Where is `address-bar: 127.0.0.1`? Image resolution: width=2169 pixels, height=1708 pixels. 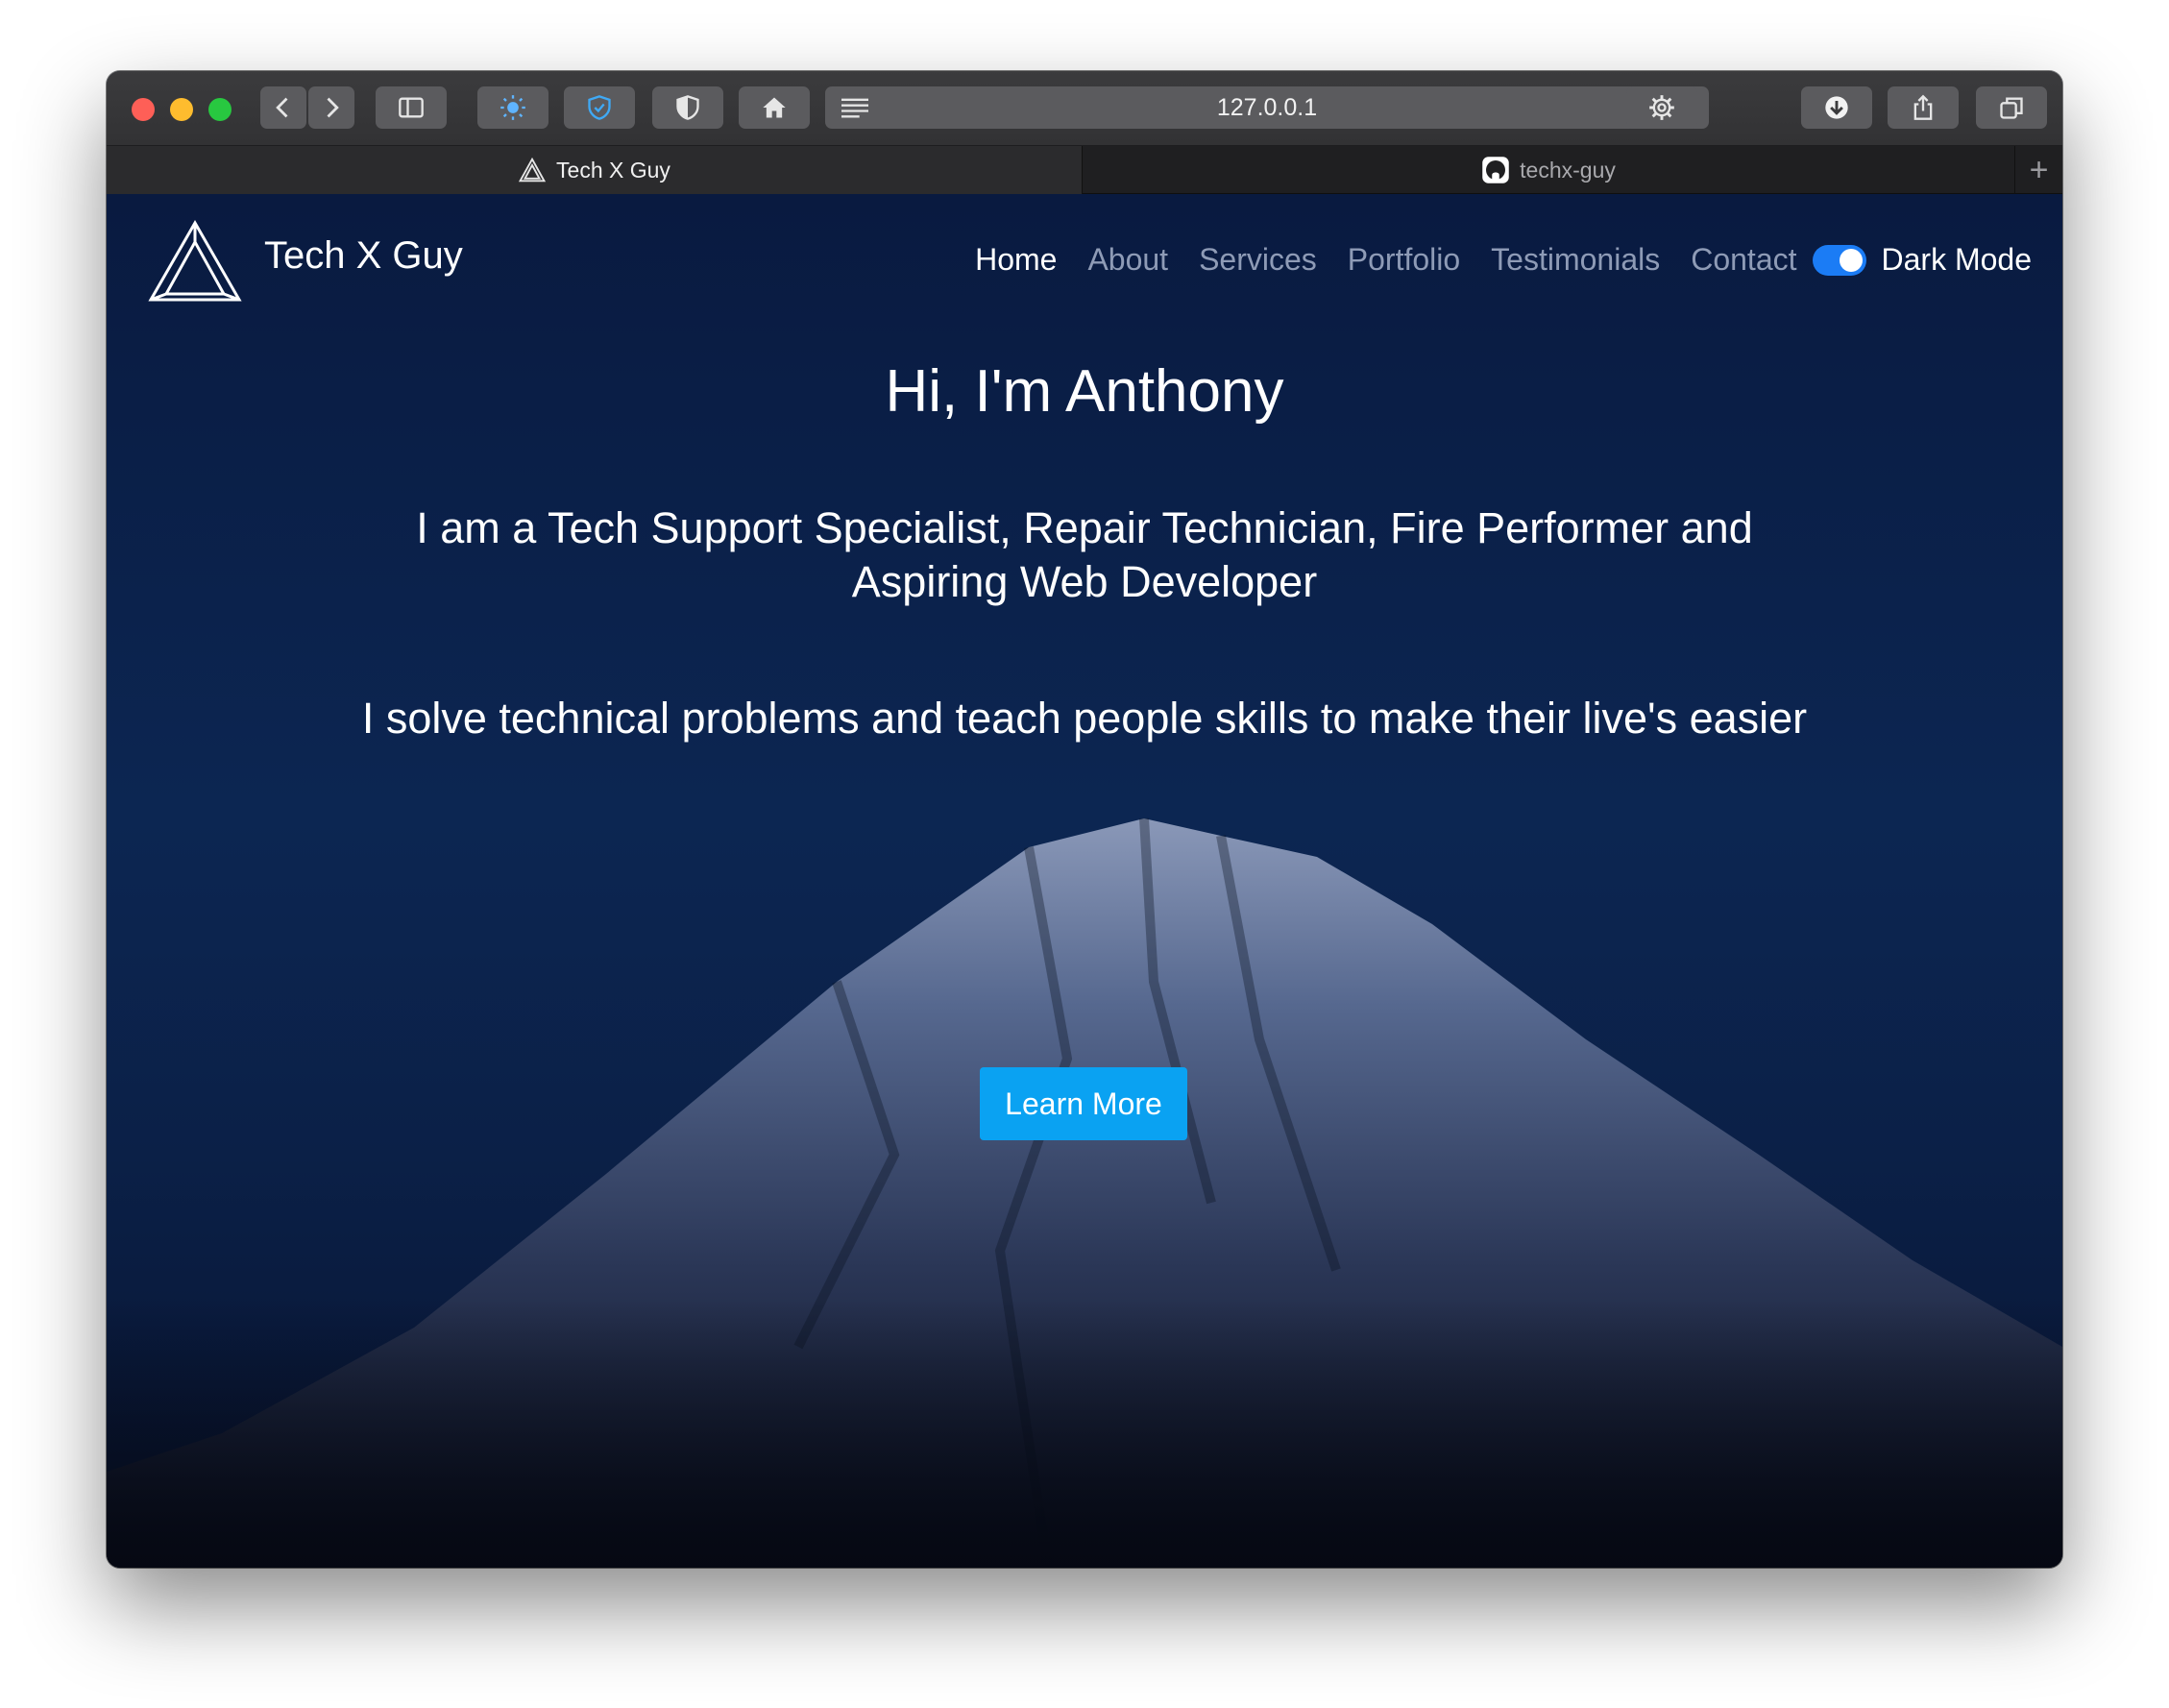 address-bar: 127.0.0.1 is located at coordinates (1267, 107).